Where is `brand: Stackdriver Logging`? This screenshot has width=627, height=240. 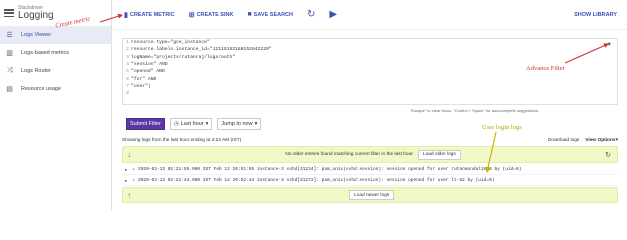 brand: Stackdriver Logging is located at coordinates (36, 13).